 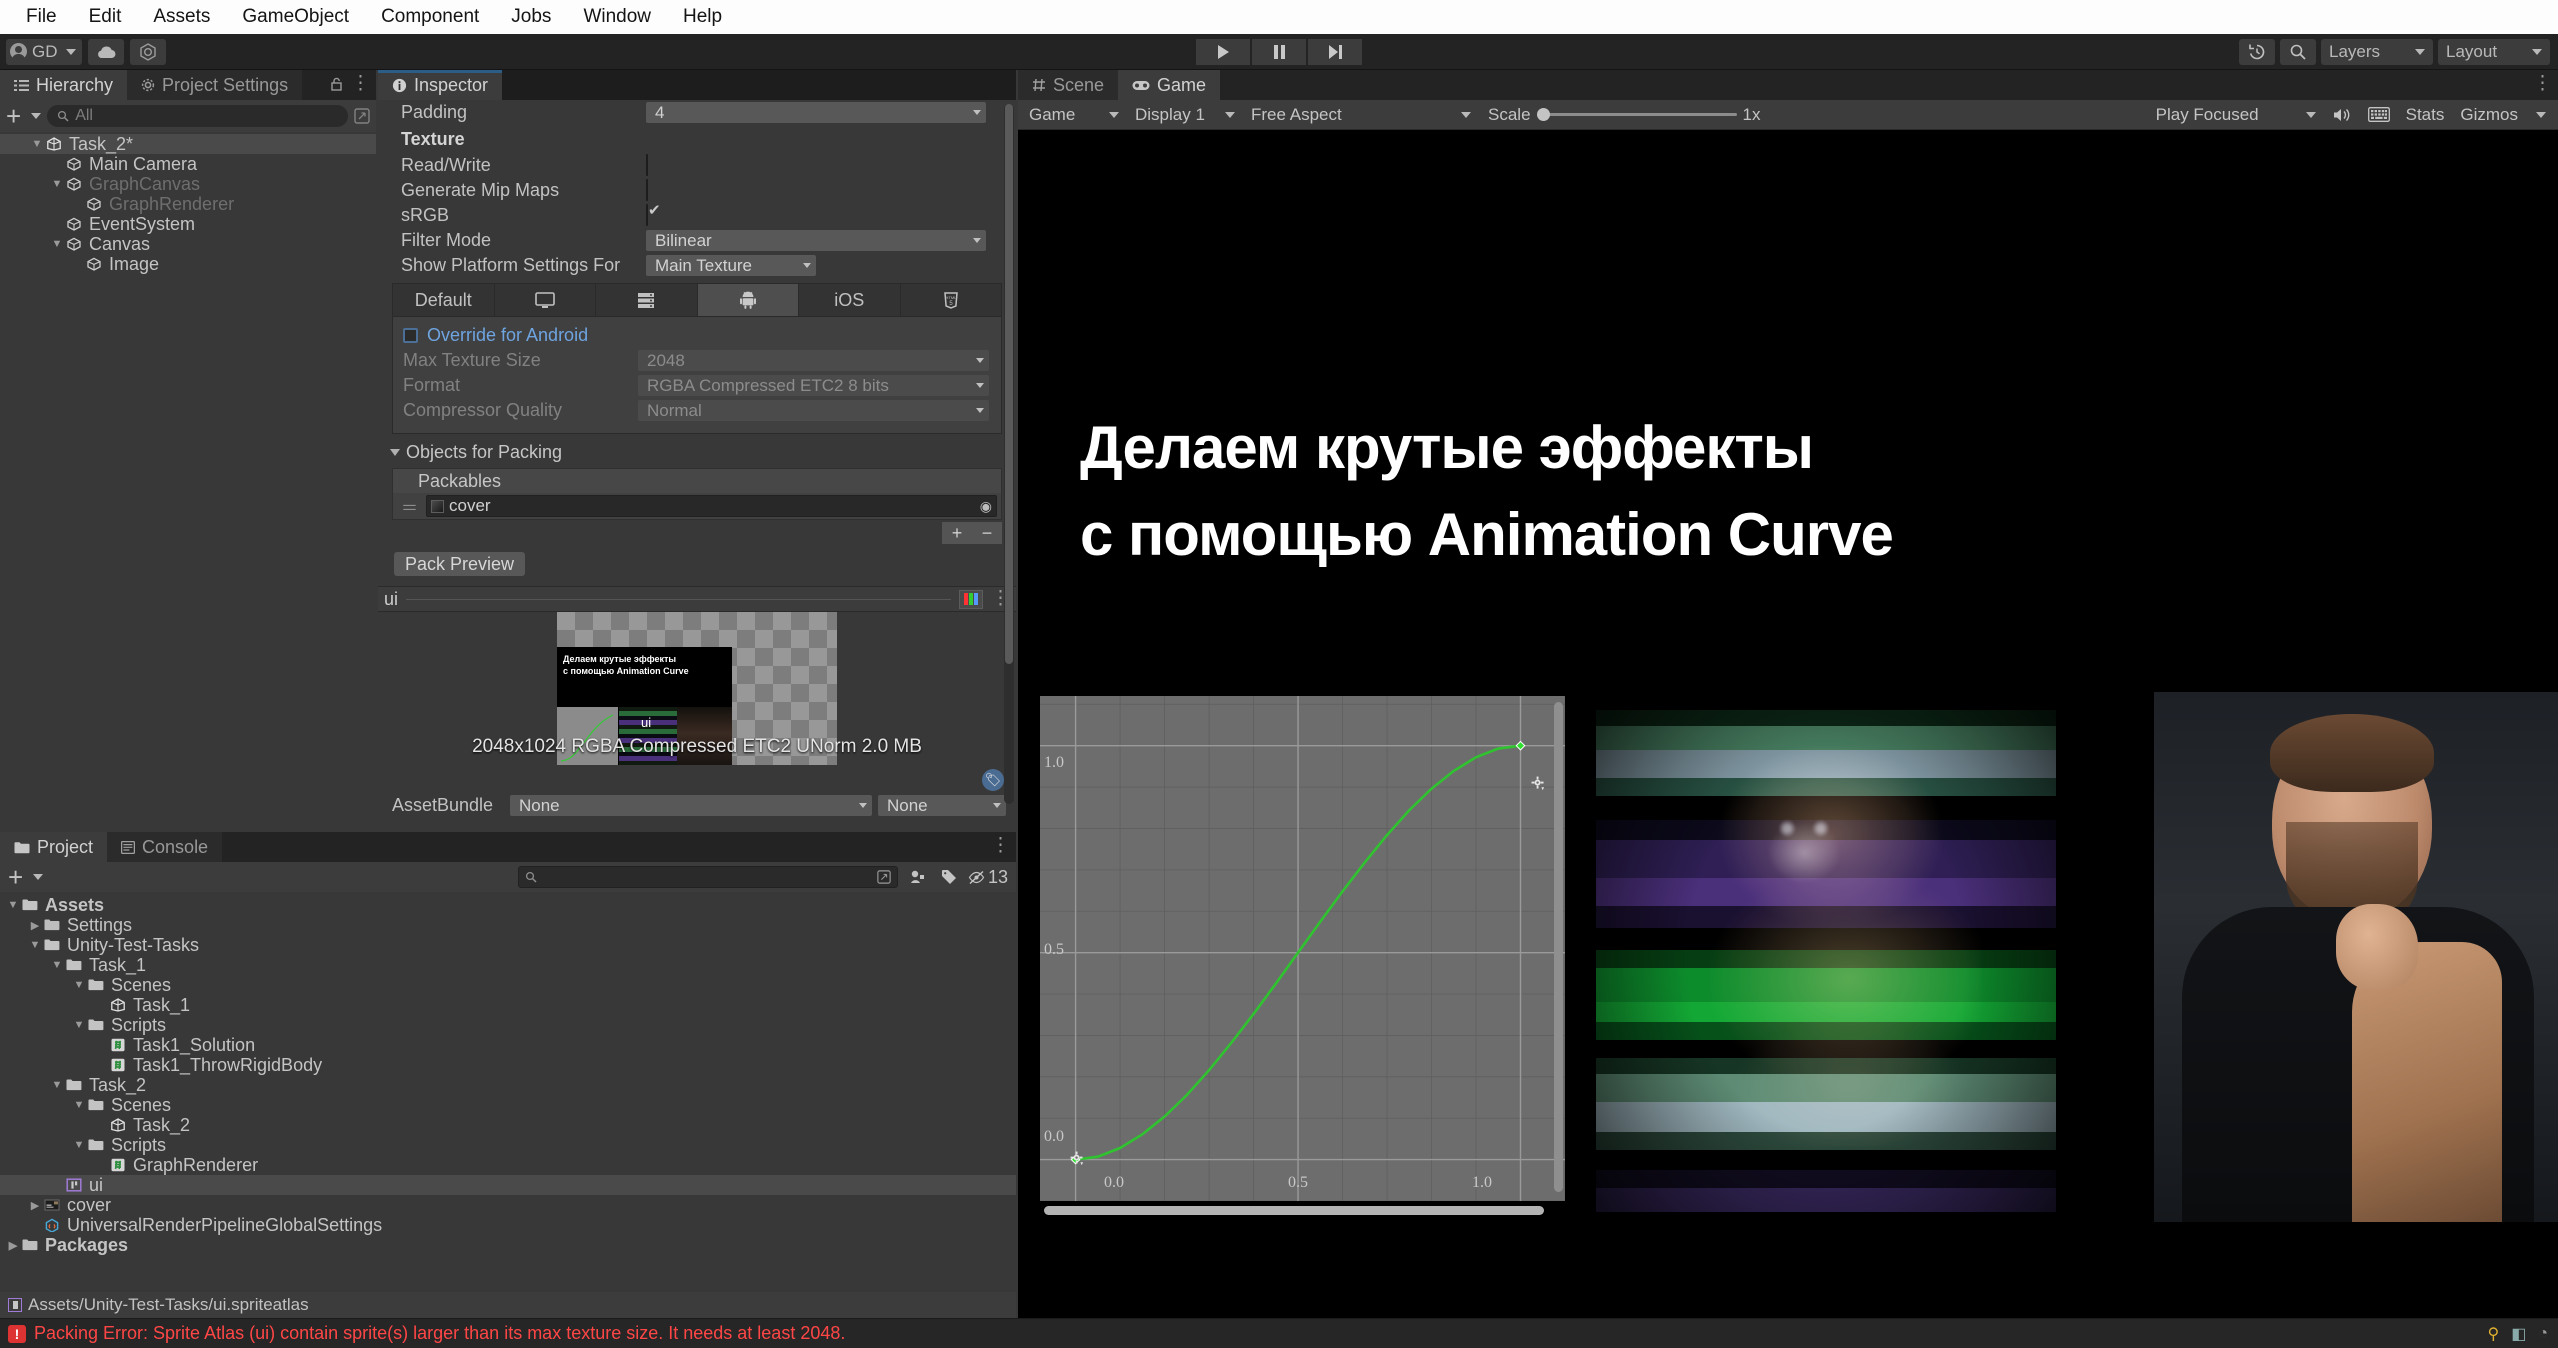 What do you see at coordinates (215, 85) in the screenshot?
I see `tab-project-settings: Project Settings` at bounding box center [215, 85].